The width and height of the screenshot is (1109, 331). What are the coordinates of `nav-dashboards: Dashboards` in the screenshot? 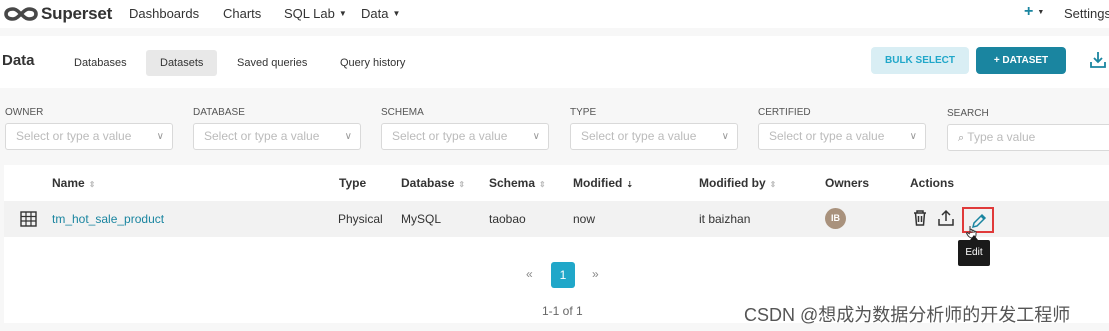 It's located at (164, 13).